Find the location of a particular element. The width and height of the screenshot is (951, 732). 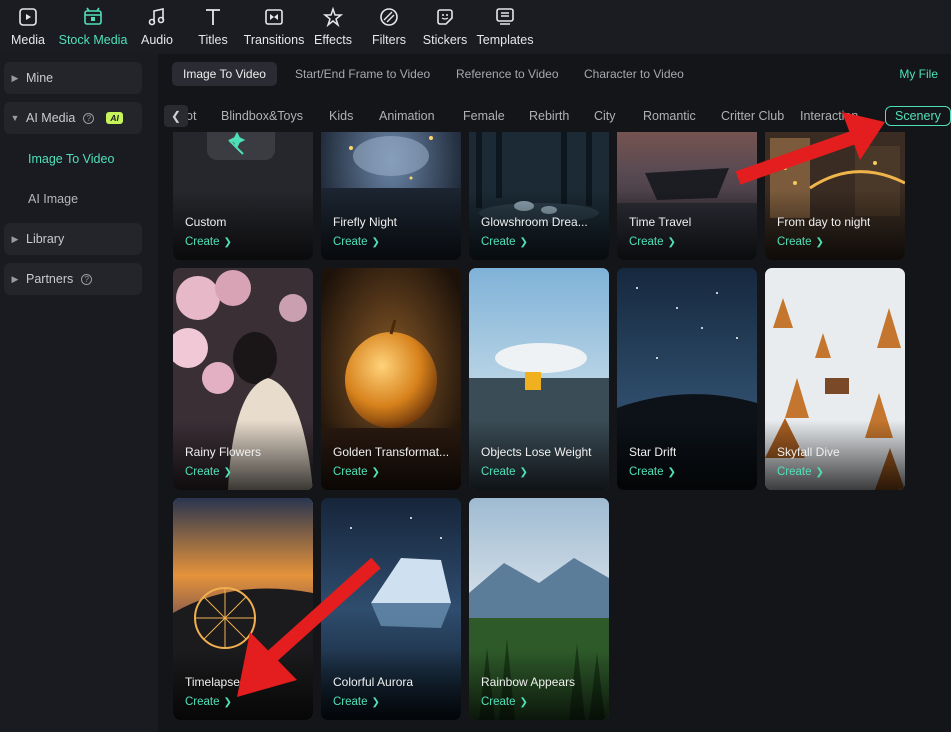

toolbar-effects-label: Effects is located at coordinates (333, 40).